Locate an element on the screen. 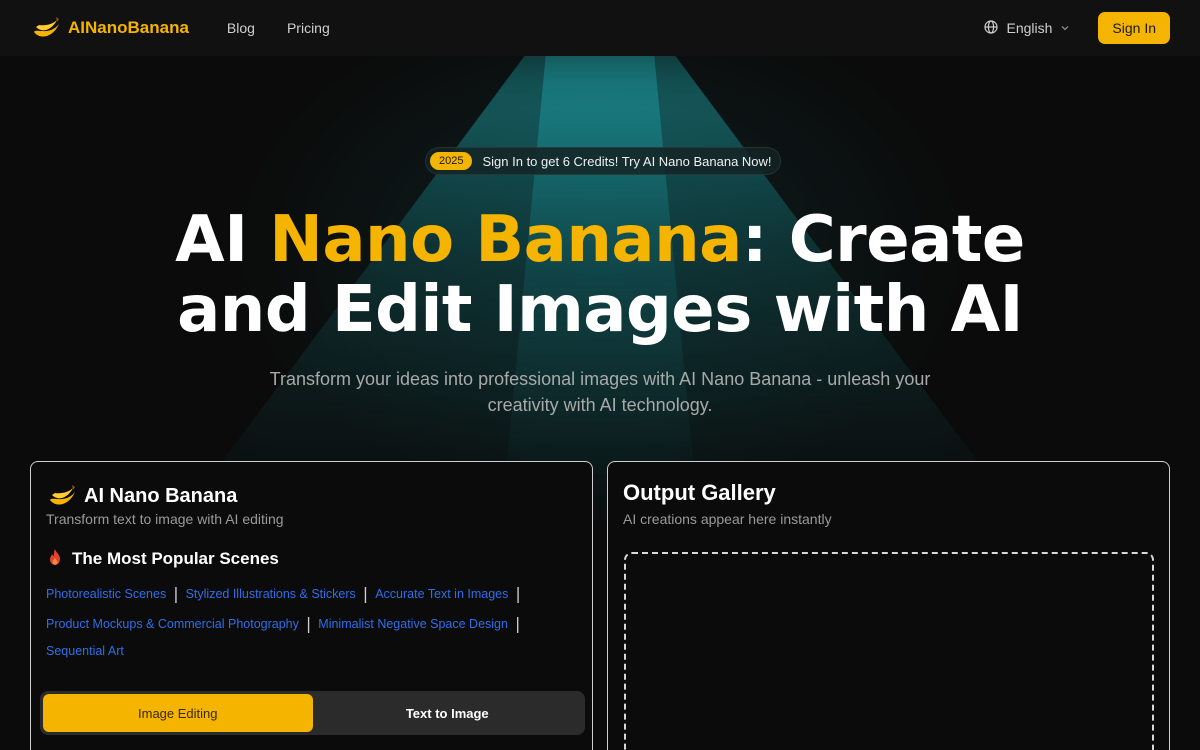 This screenshot has height=750, width=1200. language-selector: English is located at coordinates (1027, 28).